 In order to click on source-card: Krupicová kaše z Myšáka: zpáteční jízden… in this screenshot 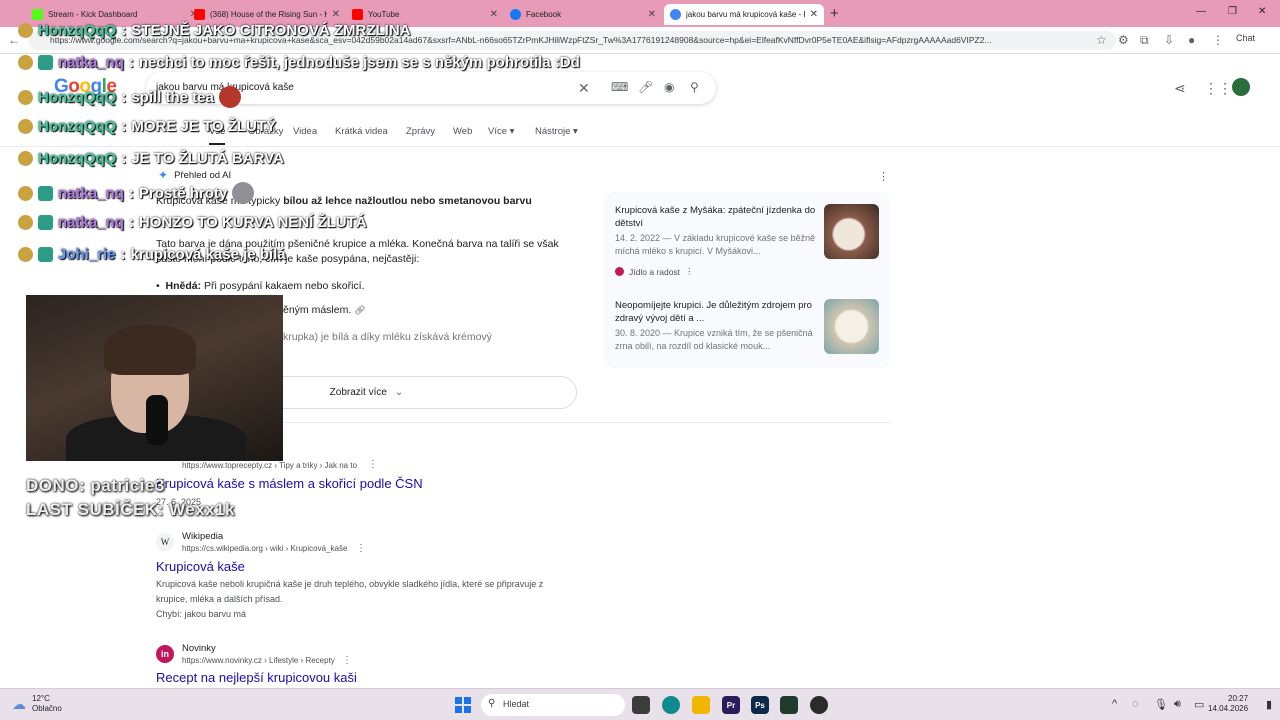, I will do `click(747, 241)`.